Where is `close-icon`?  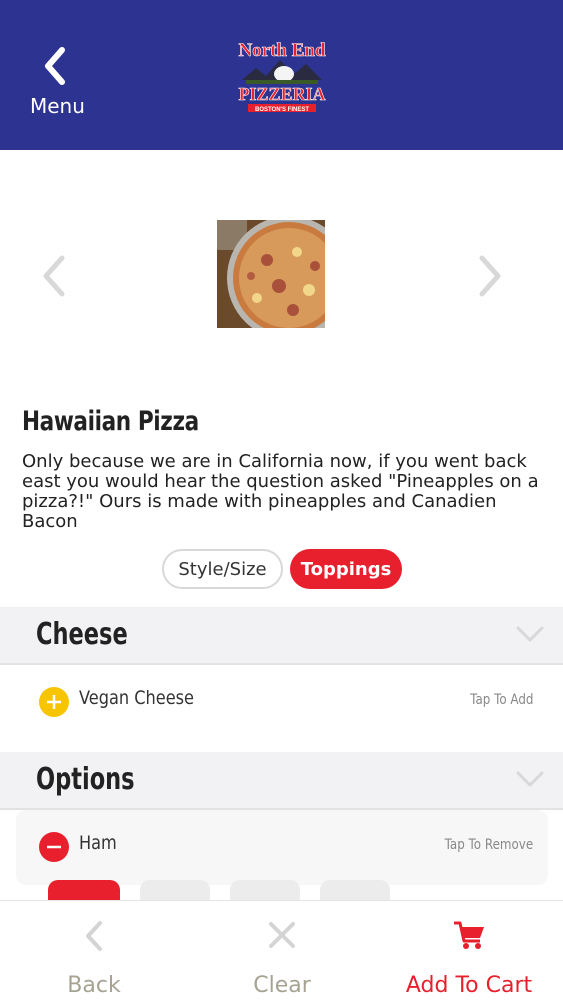 close-icon is located at coordinates (282, 935).